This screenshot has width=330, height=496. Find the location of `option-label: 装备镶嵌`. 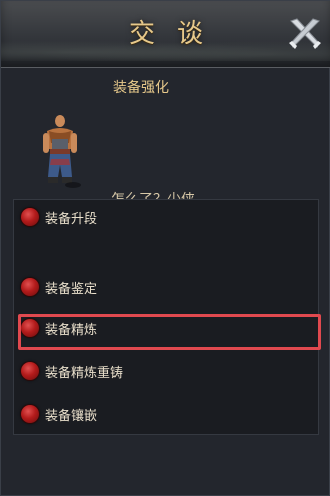

option-label: 装备镶嵌 is located at coordinates (71, 416).